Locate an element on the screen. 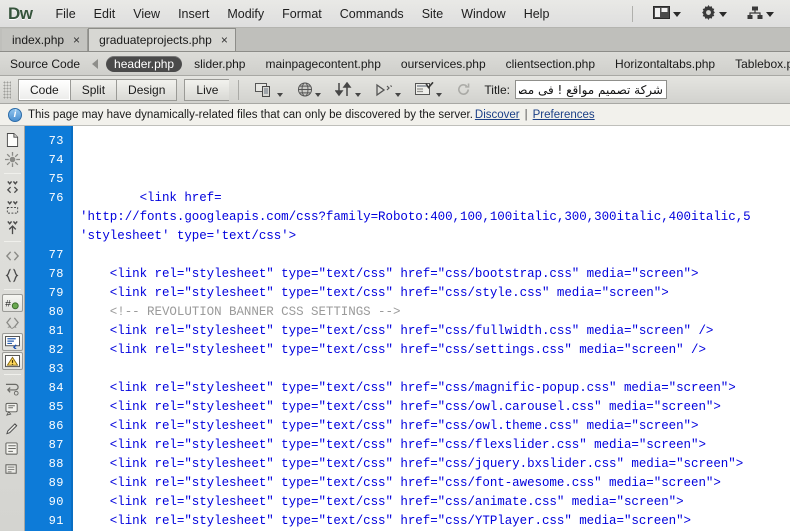 The width and height of the screenshot is (790, 531). line-number: 89 is located at coordinates (56, 483).